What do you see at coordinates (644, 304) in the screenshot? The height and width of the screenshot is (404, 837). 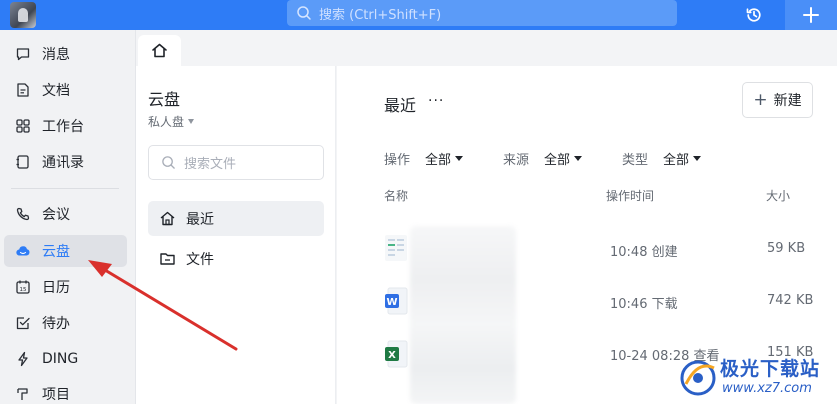 I see `row-time: 10:46 下载` at bounding box center [644, 304].